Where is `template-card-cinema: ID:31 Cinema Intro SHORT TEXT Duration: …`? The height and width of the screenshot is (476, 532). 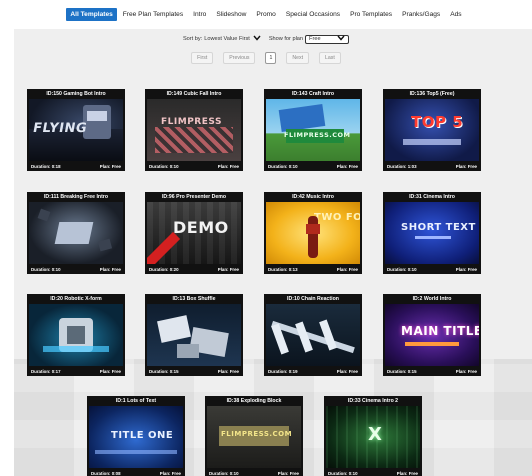
template-card-cinema: ID:31 Cinema Intro SHORT TEXT Duration: … is located at coordinates (432, 233).